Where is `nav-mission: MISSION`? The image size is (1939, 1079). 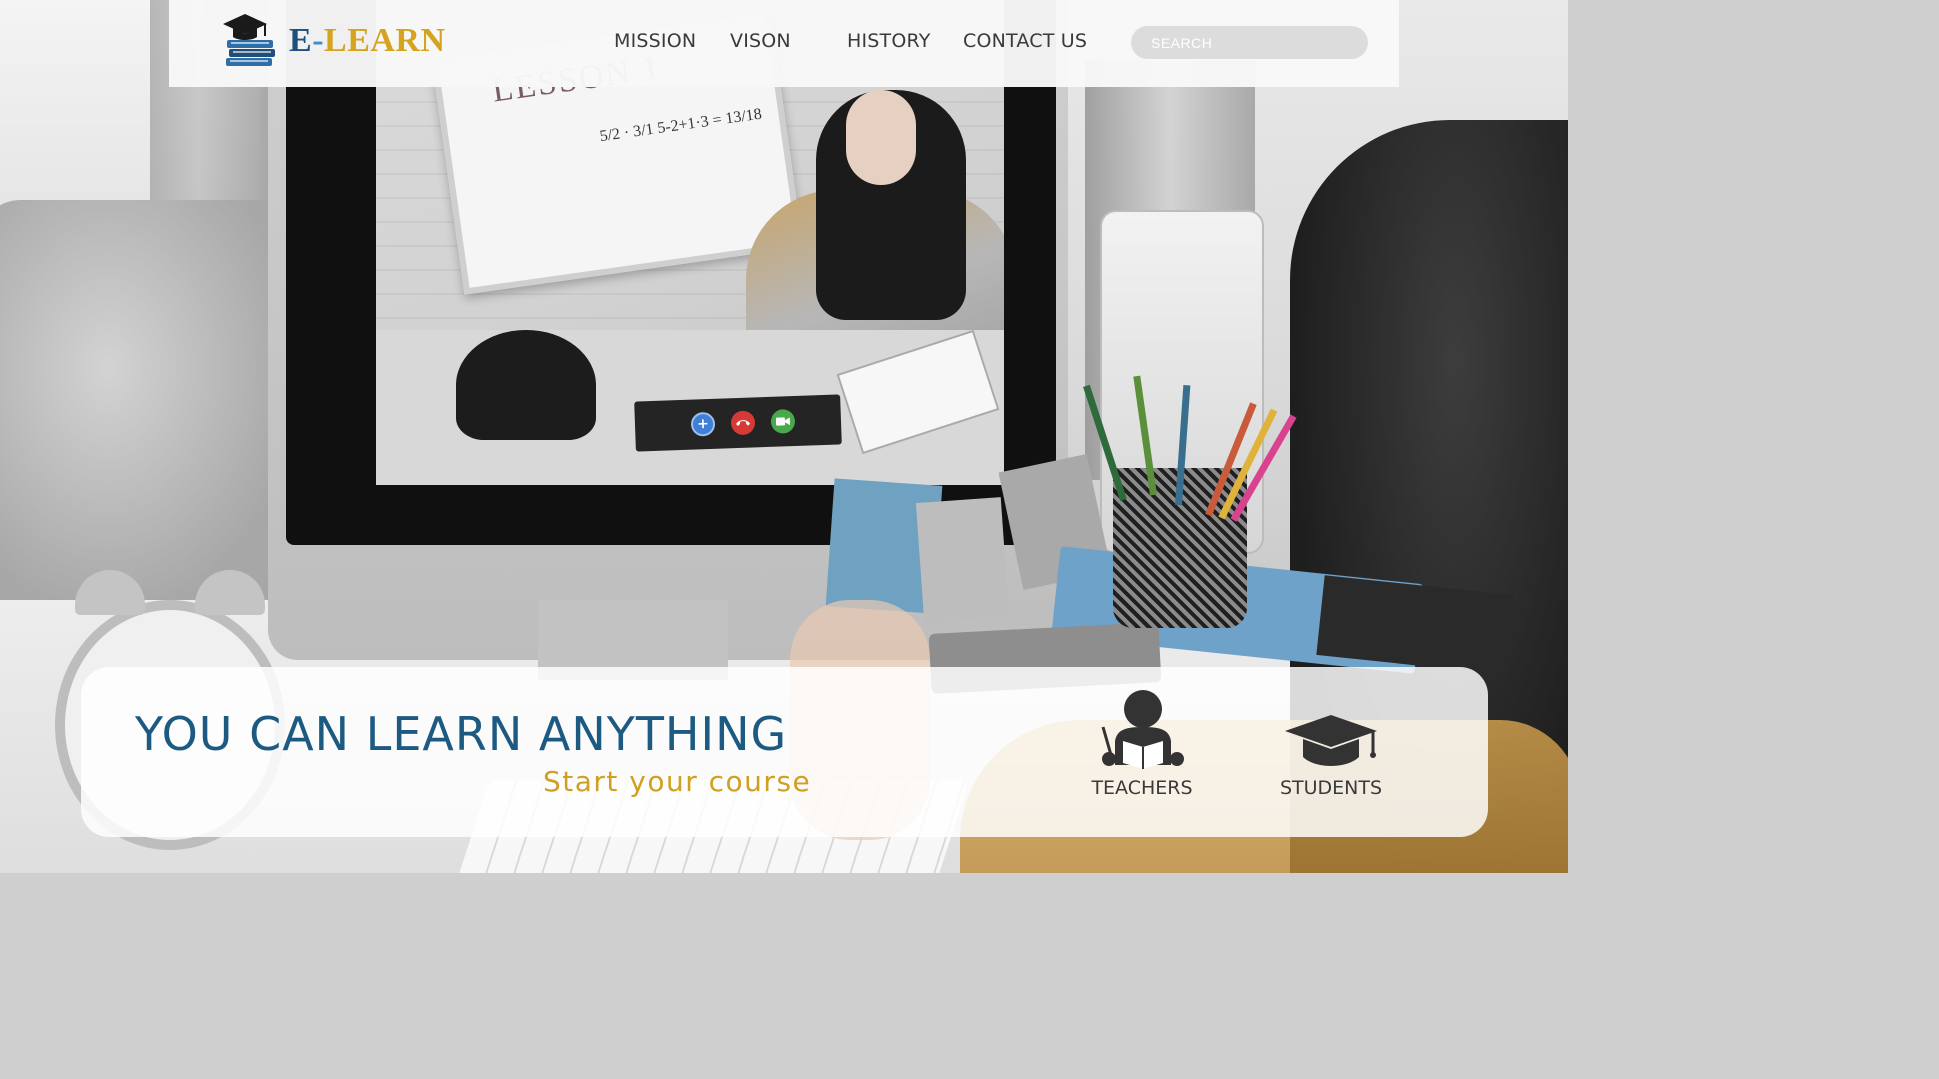 nav-mission: MISSION is located at coordinates (655, 41).